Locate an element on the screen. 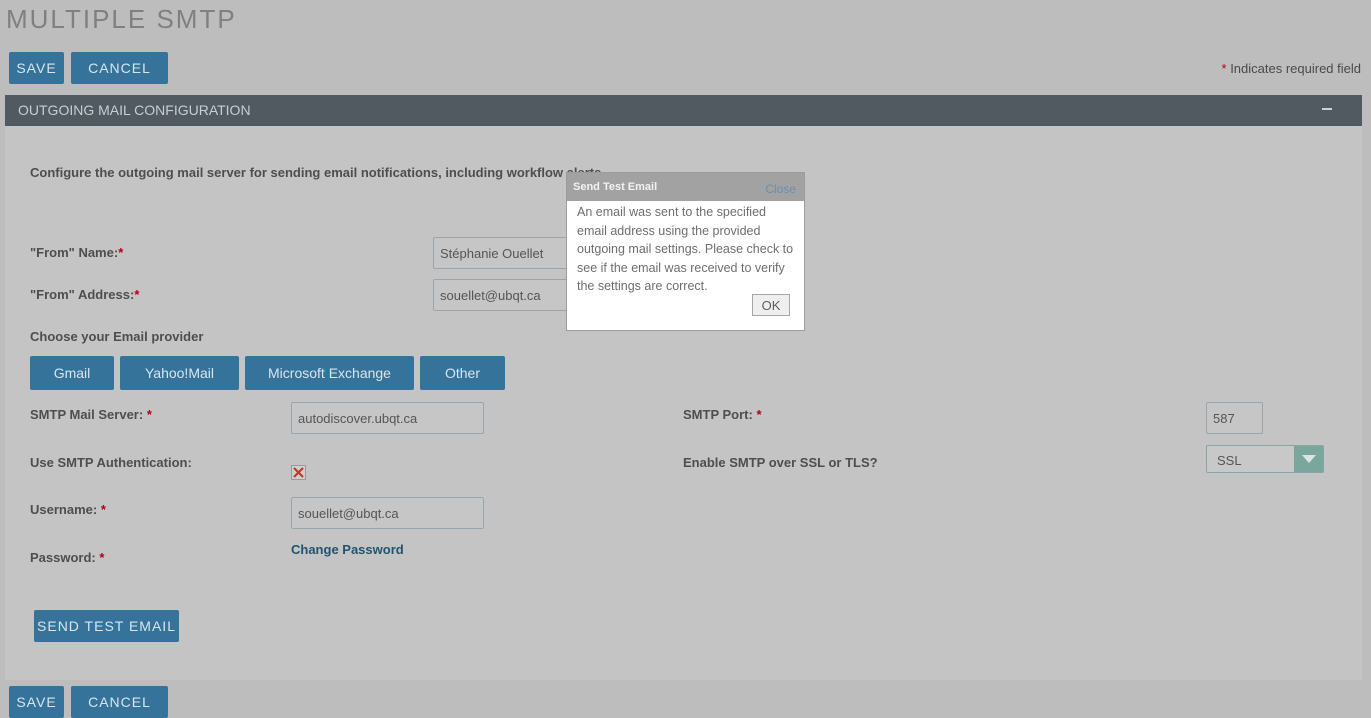  smtp-server-label: SMTP Mail Server: * is located at coordinates (91, 414).